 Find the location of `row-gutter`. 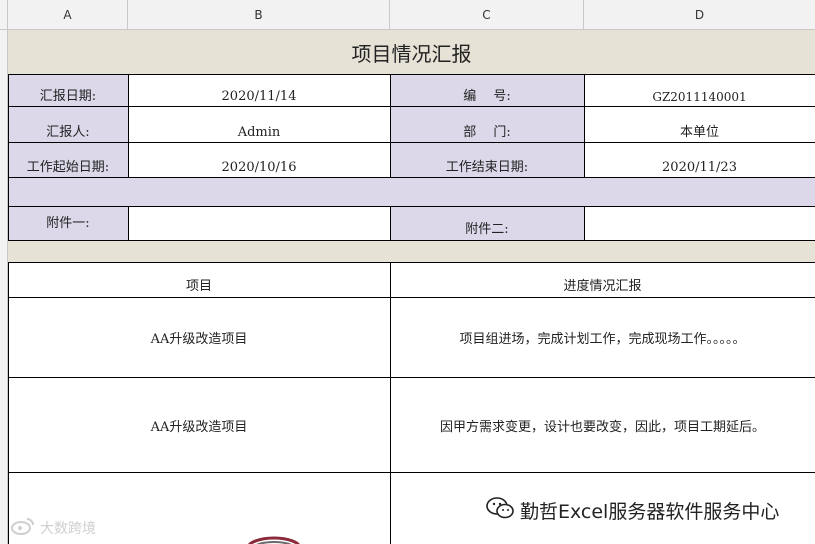

row-gutter is located at coordinates (4, 287).